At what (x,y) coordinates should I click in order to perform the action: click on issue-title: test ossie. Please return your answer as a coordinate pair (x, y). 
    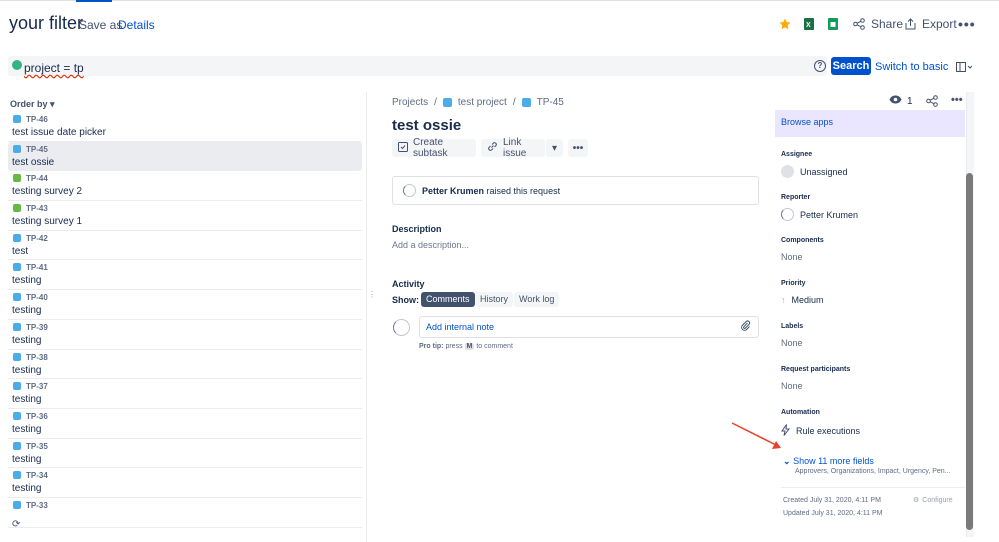
    Looking at the image, I should click on (426, 125).